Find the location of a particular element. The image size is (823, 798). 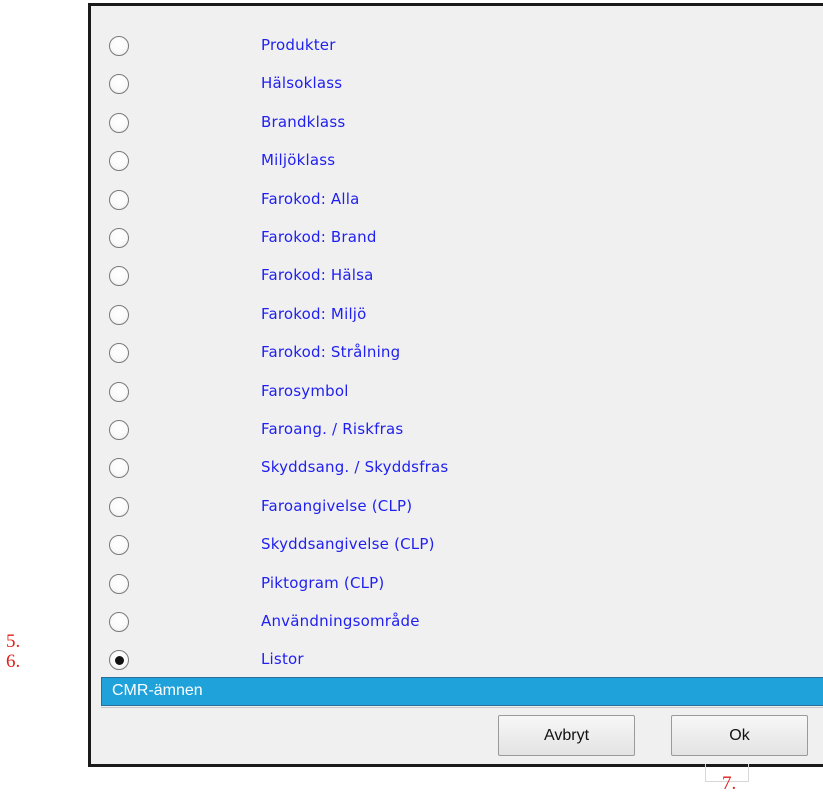

radio-option-label: Farokod: Strålning is located at coordinates (330, 352).